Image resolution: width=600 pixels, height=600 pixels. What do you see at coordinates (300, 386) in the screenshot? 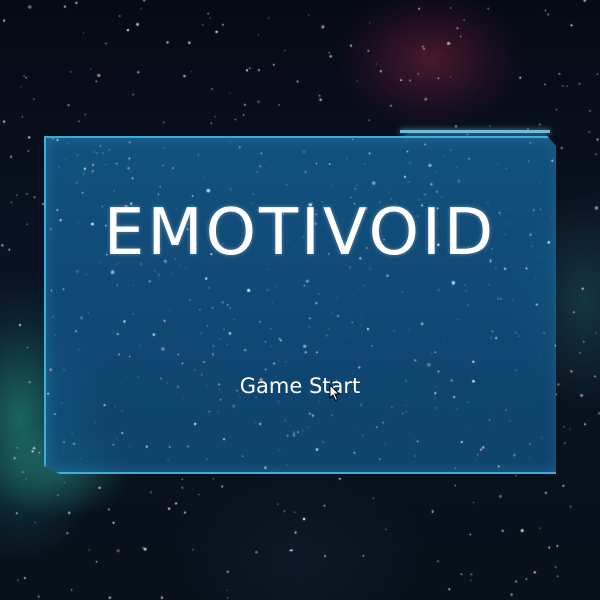
I see `game-start-button: Game Start` at bounding box center [300, 386].